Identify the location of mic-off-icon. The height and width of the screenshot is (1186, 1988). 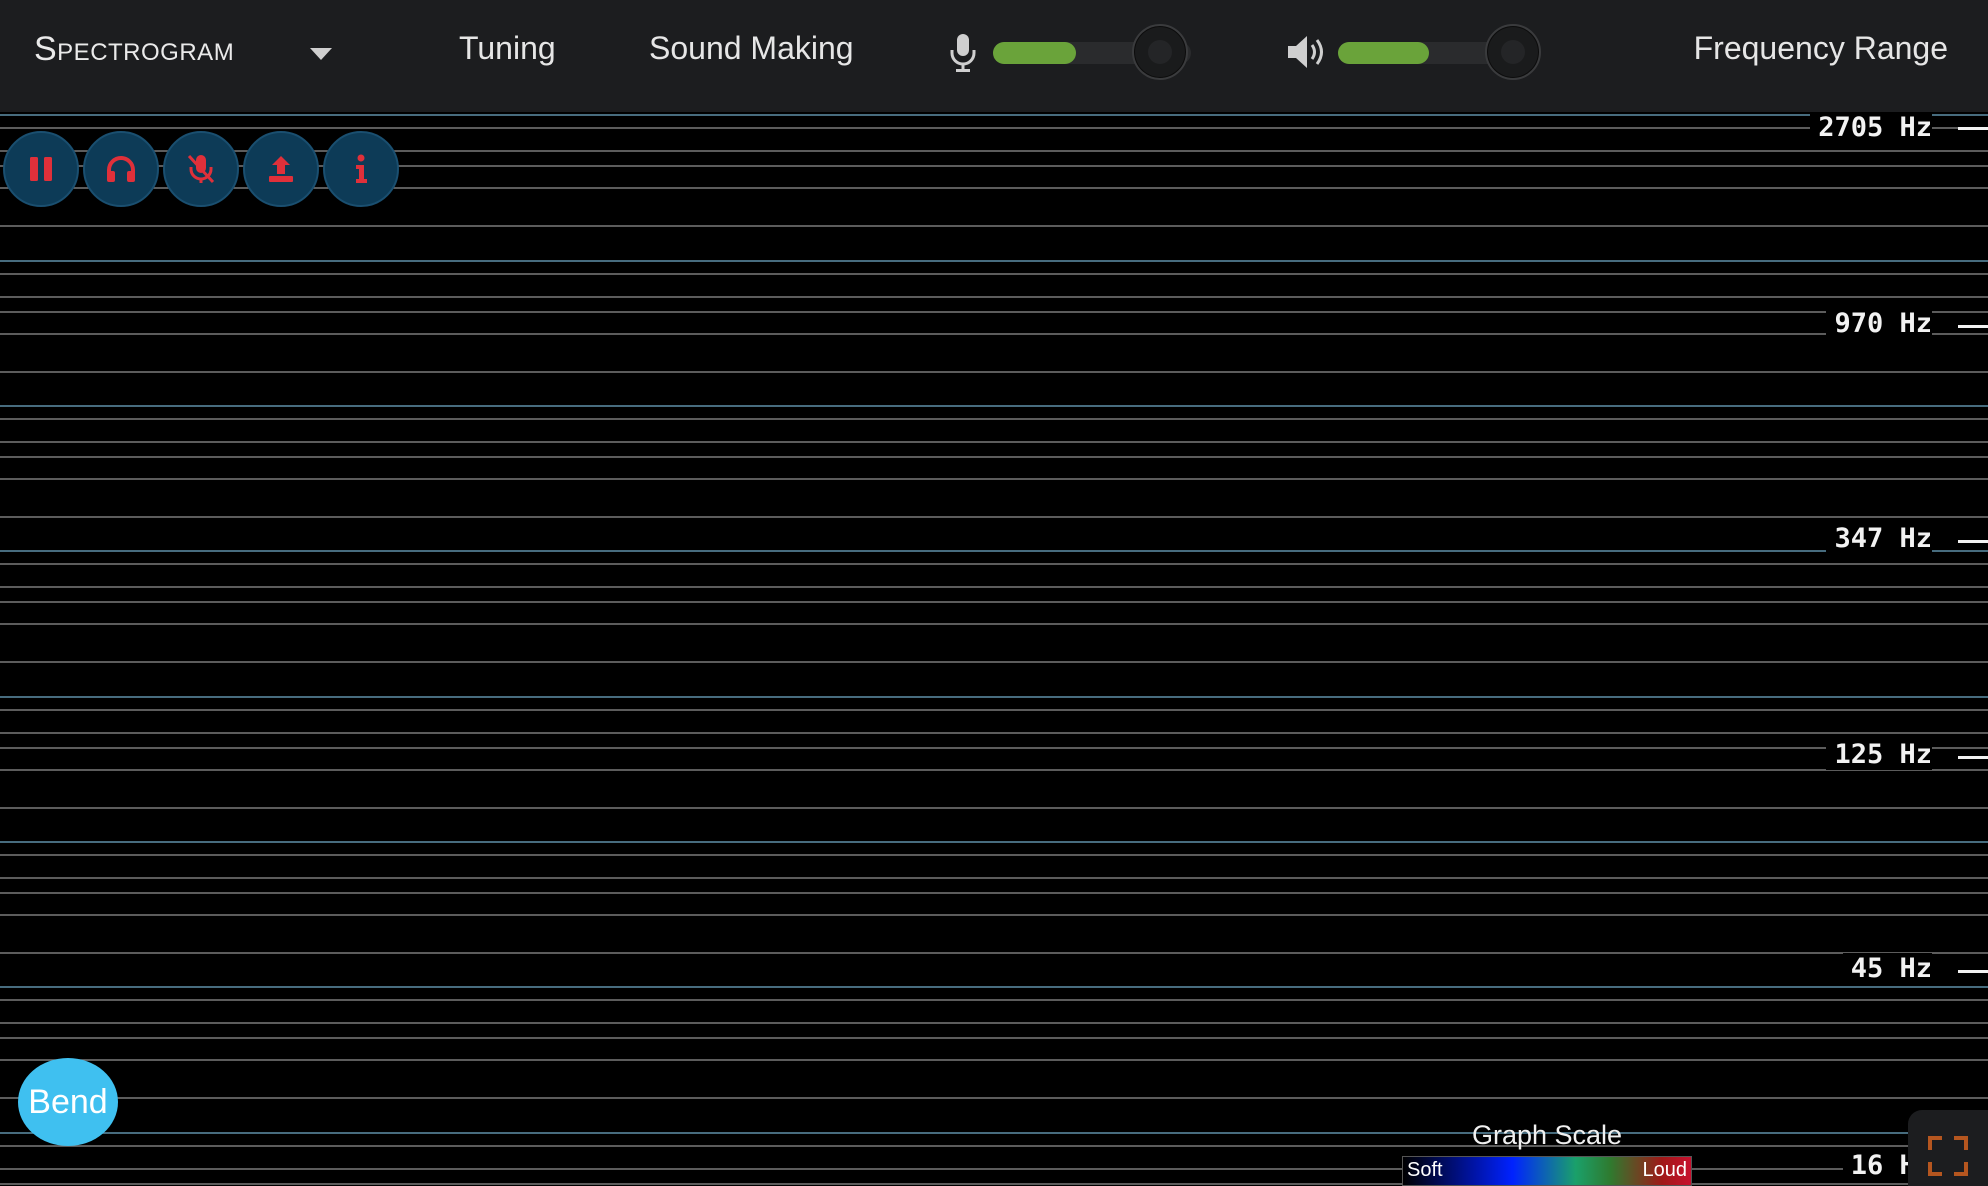
(201, 169).